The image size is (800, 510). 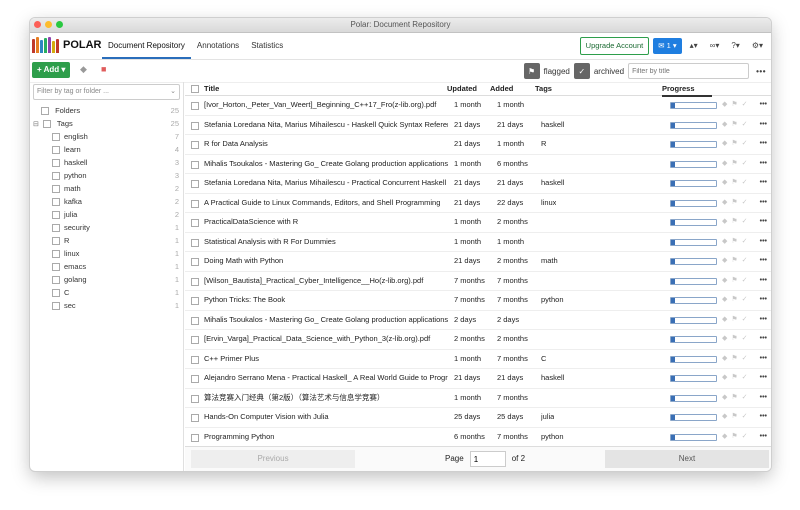 I want to click on tag-folder-filter-input: Filter by tag or folder ... ⌄, so click(x=106, y=92).